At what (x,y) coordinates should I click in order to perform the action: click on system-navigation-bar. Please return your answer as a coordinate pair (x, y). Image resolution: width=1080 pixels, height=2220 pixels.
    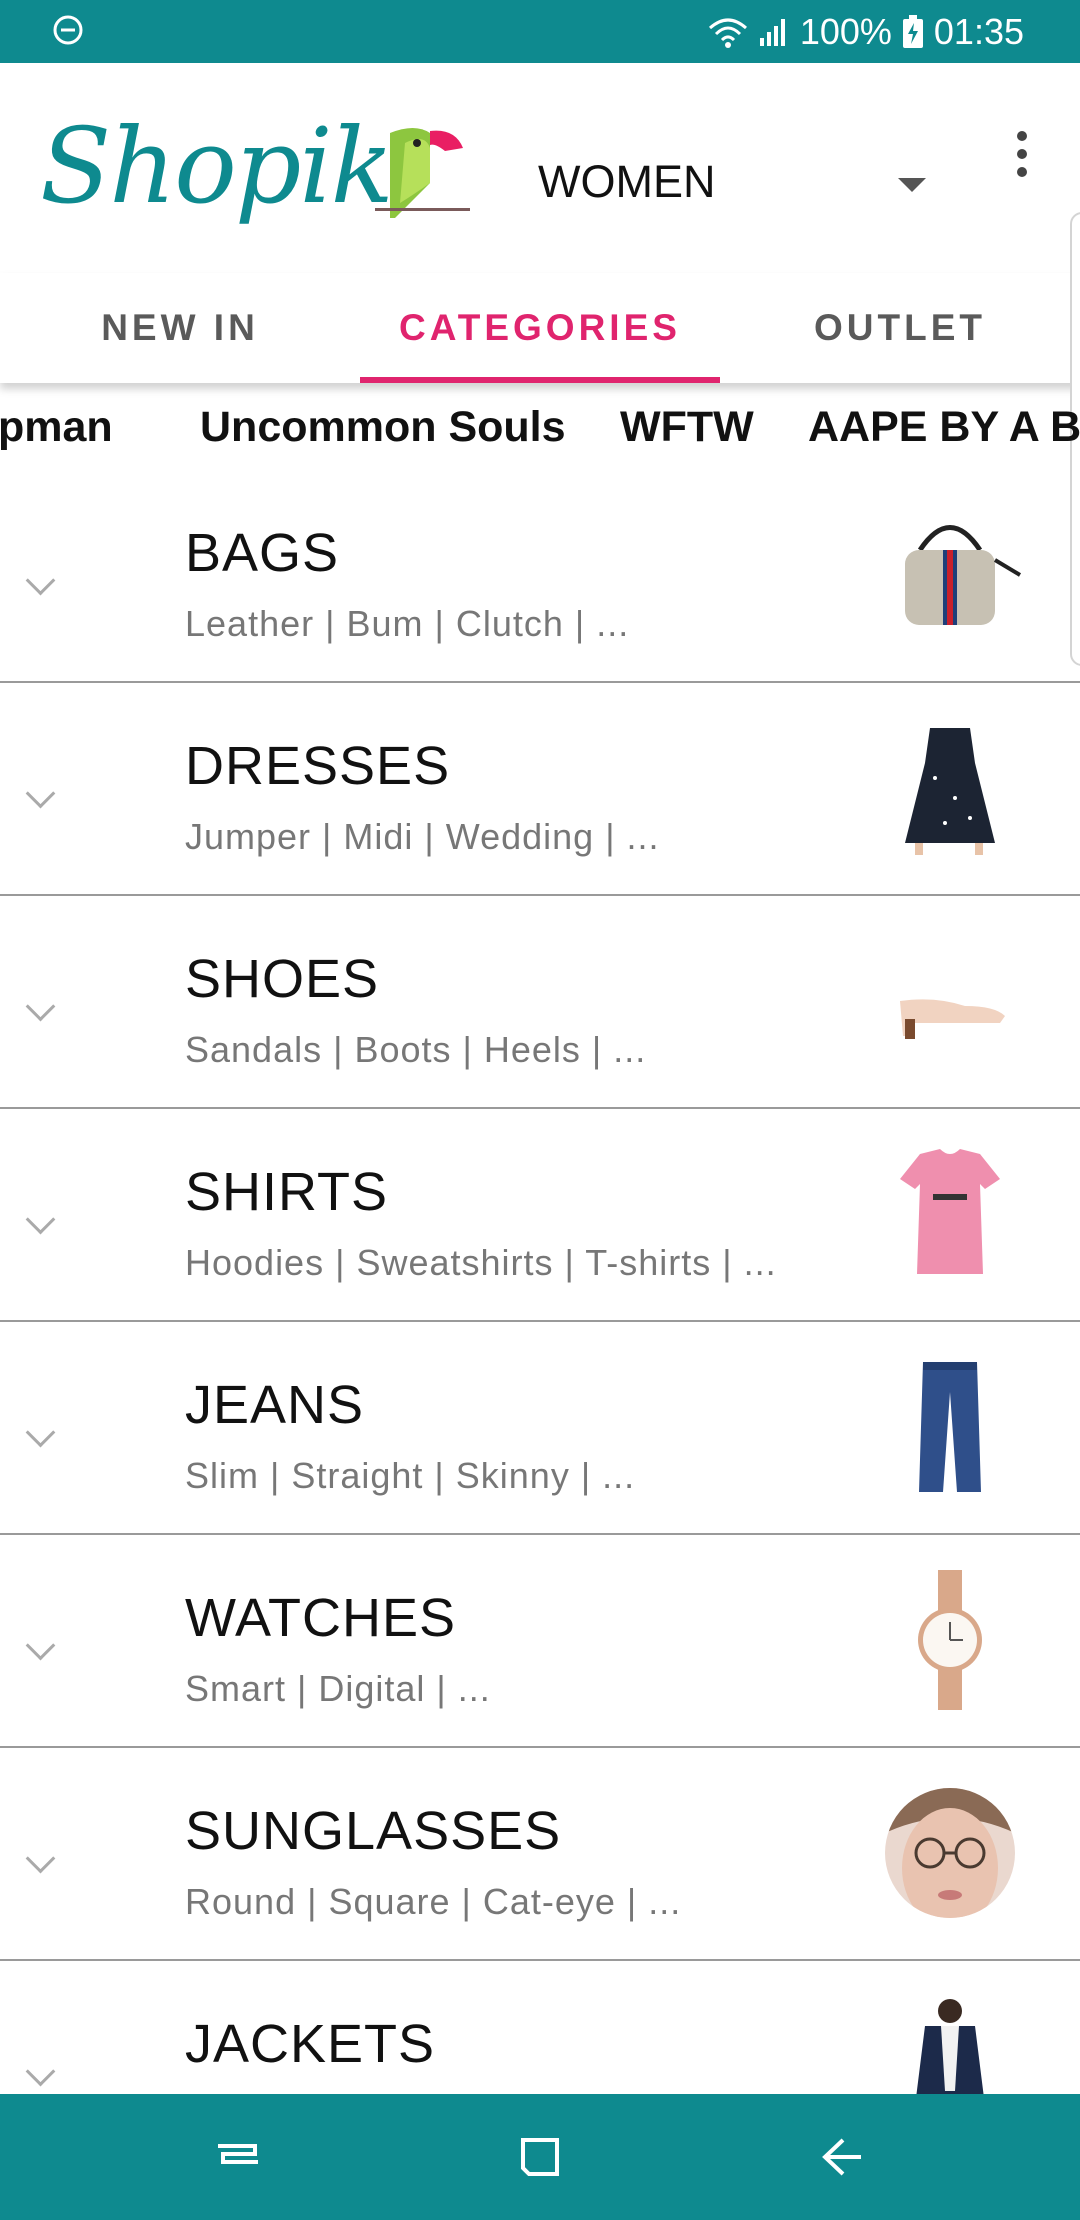
    Looking at the image, I should click on (540, 2157).